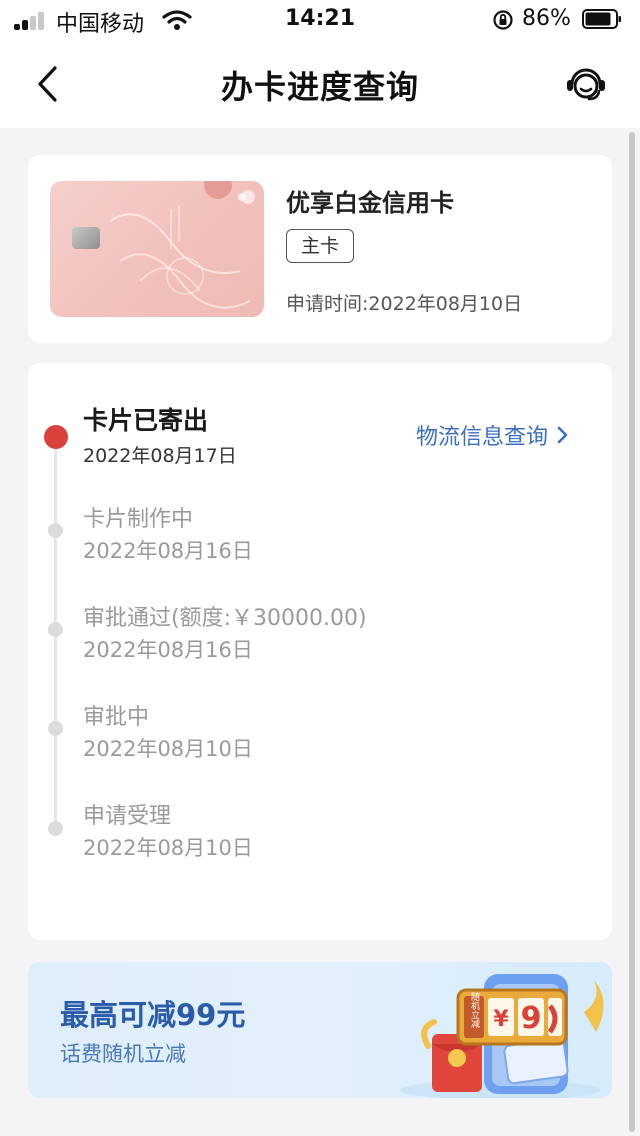 Image resolution: width=640 pixels, height=1136 pixels. I want to click on step-date: 2022年08月17日, so click(160, 456).